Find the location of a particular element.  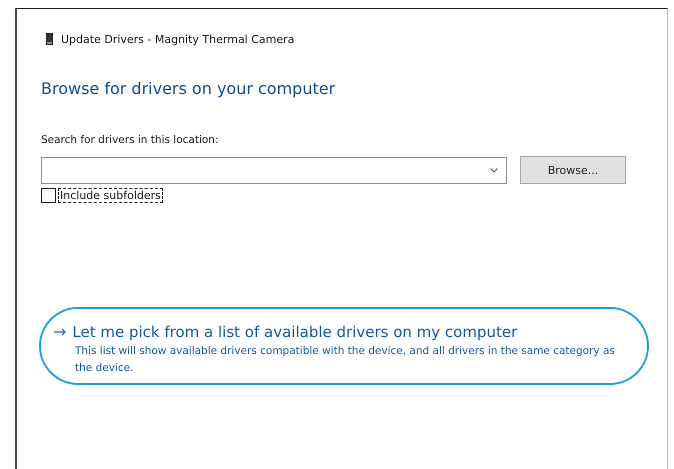

checkbox is located at coordinates (48, 195).